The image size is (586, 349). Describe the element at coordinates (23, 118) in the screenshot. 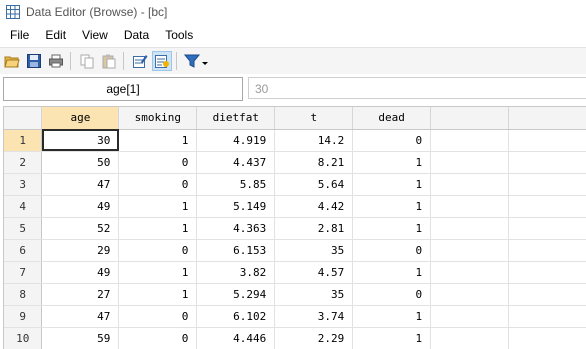

I see `corner-cell` at that location.